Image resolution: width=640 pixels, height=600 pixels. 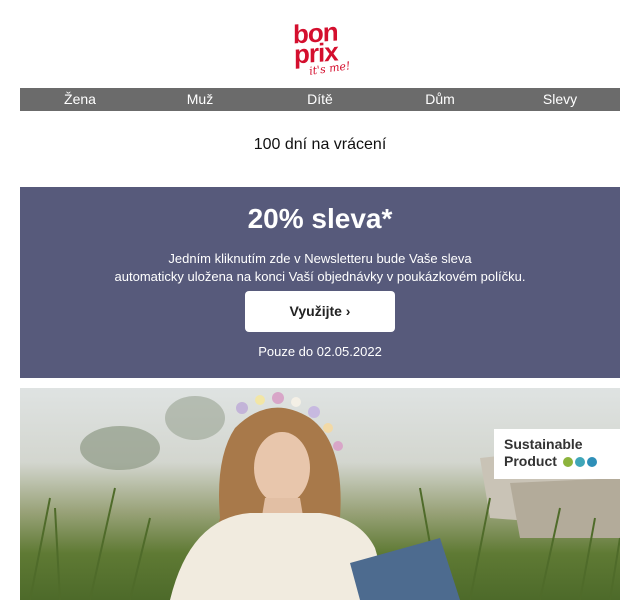 I want to click on category-nav: Žena Muž Dítě Dům Slevy, so click(x=320, y=99).